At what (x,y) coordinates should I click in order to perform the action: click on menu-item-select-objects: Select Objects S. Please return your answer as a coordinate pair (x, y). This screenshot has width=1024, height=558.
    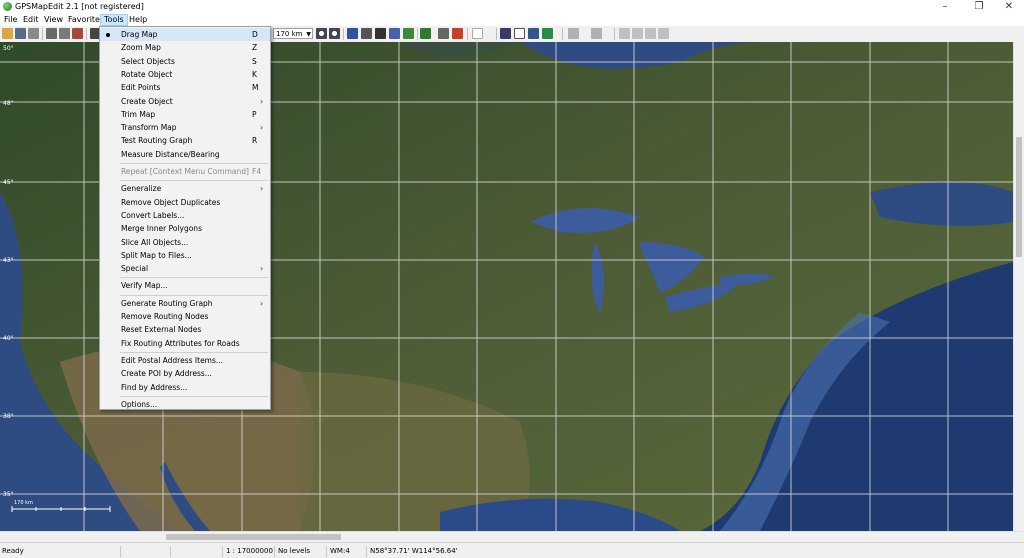
    Looking at the image, I should click on (185, 61).